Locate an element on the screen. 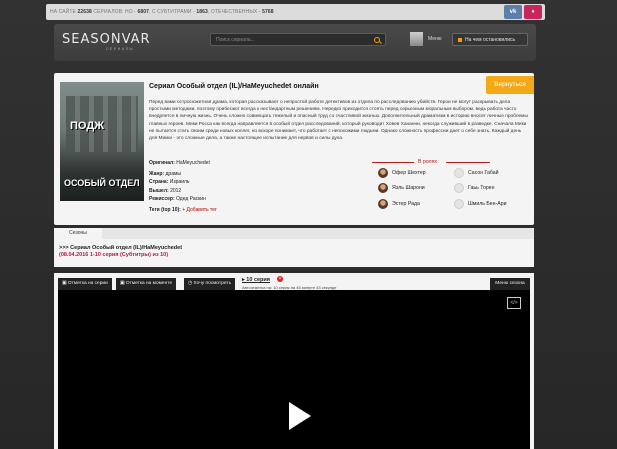 Image resolution: width=617 pixels, height=449 pixels. meta-original: Оригинал: HaMeyuchedet is located at coordinates (179, 163).